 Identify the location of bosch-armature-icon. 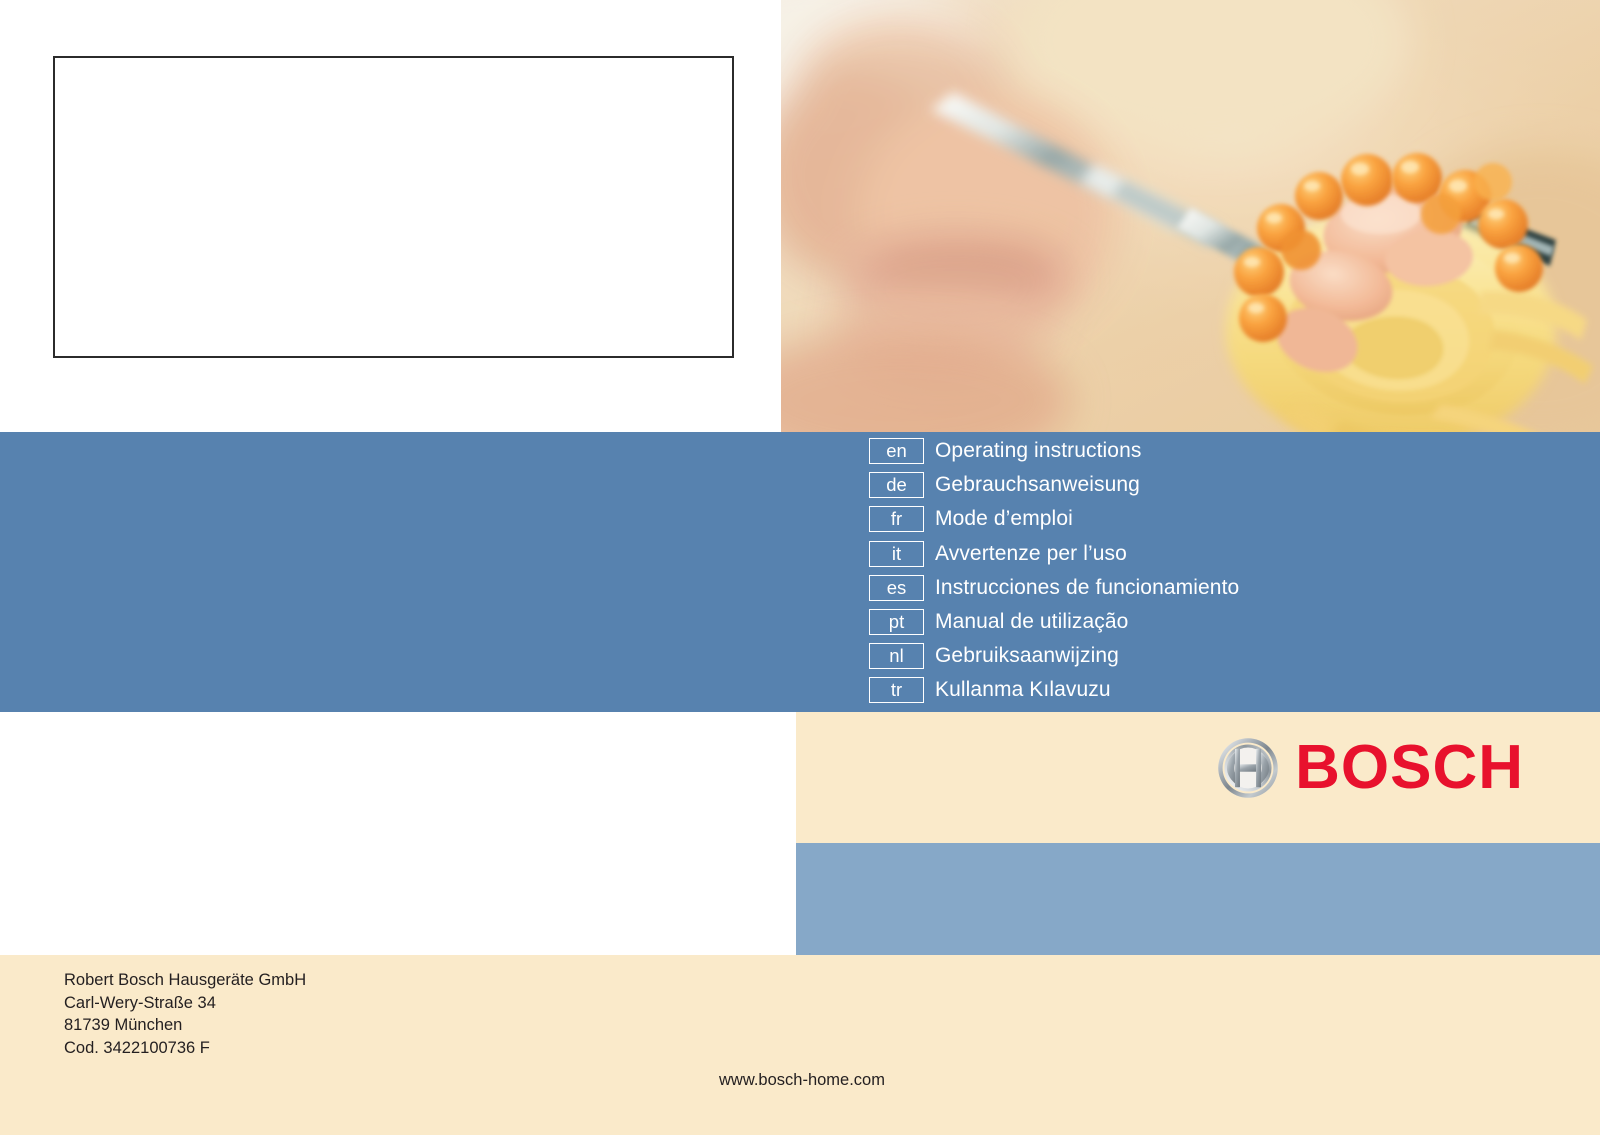
(1248, 768).